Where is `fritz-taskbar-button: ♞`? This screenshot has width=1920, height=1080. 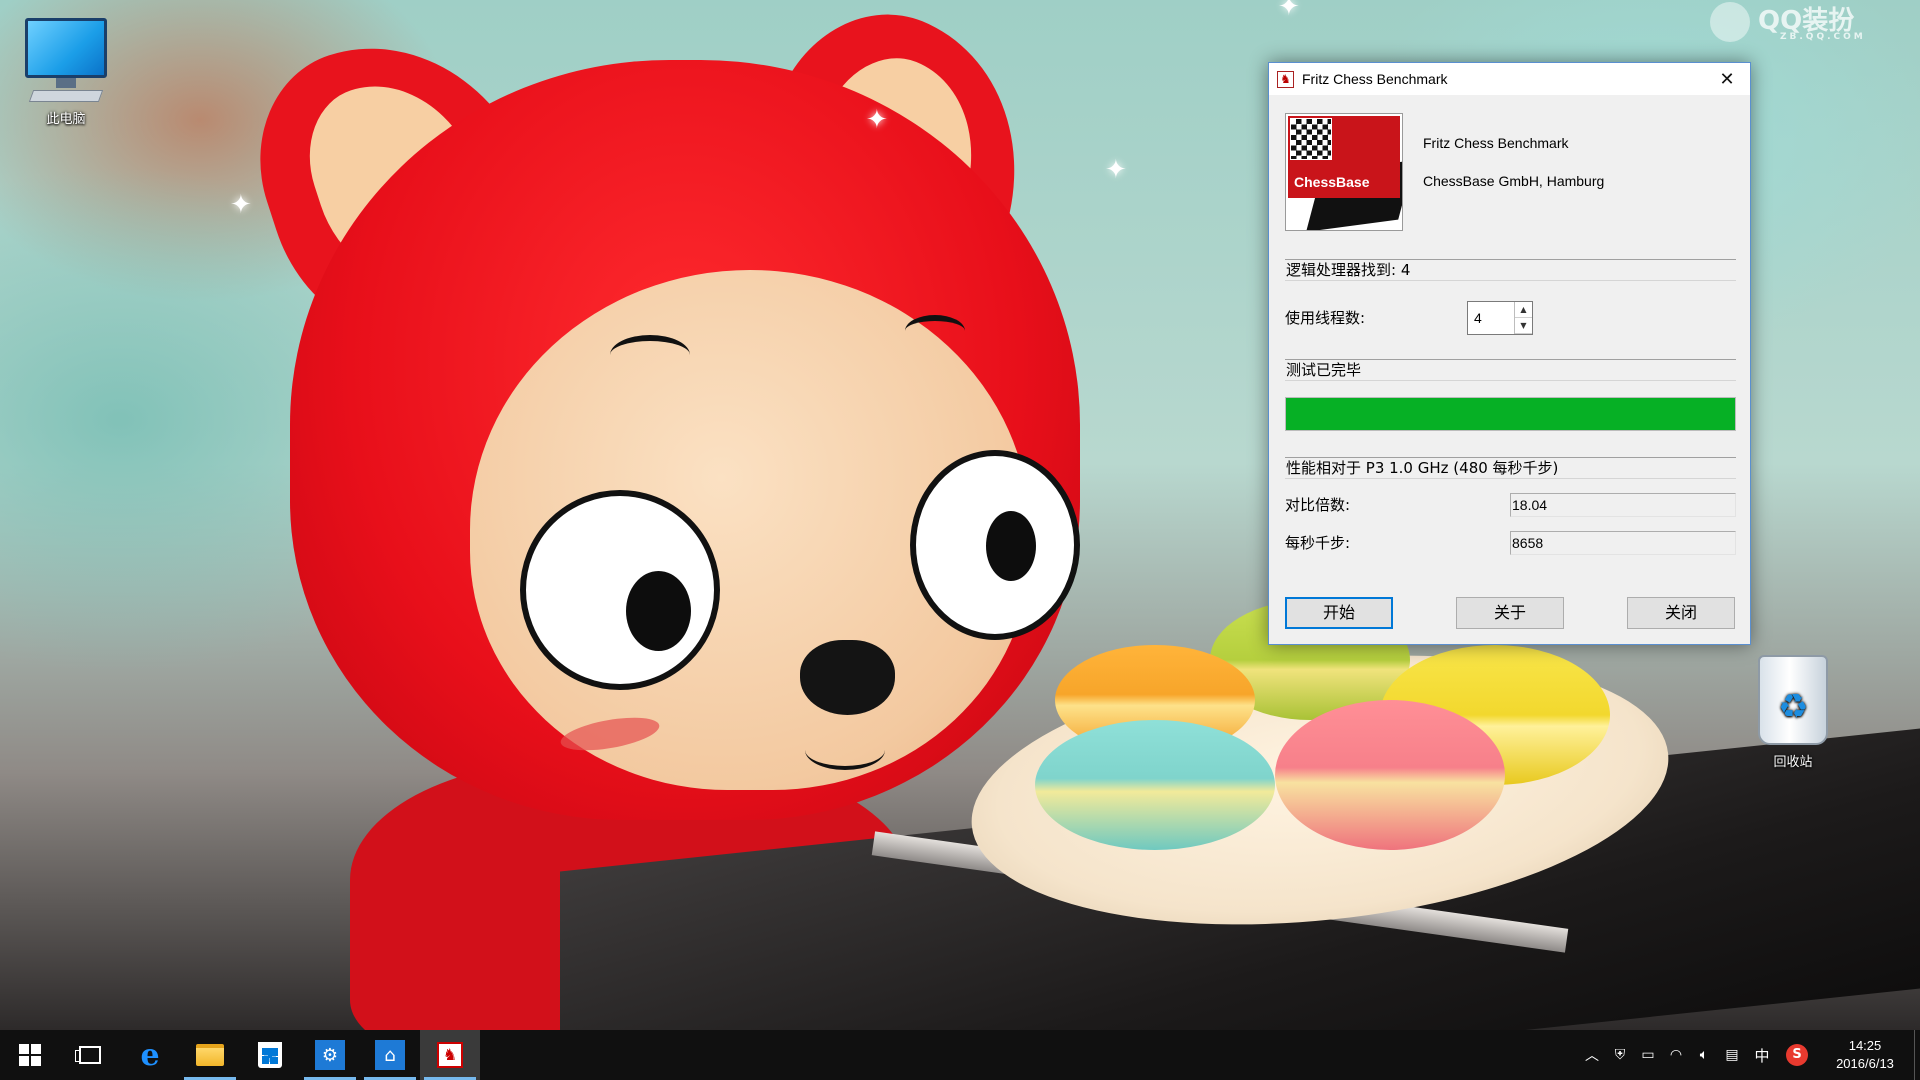 fritz-taskbar-button: ♞ is located at coordinates (450, 1055).